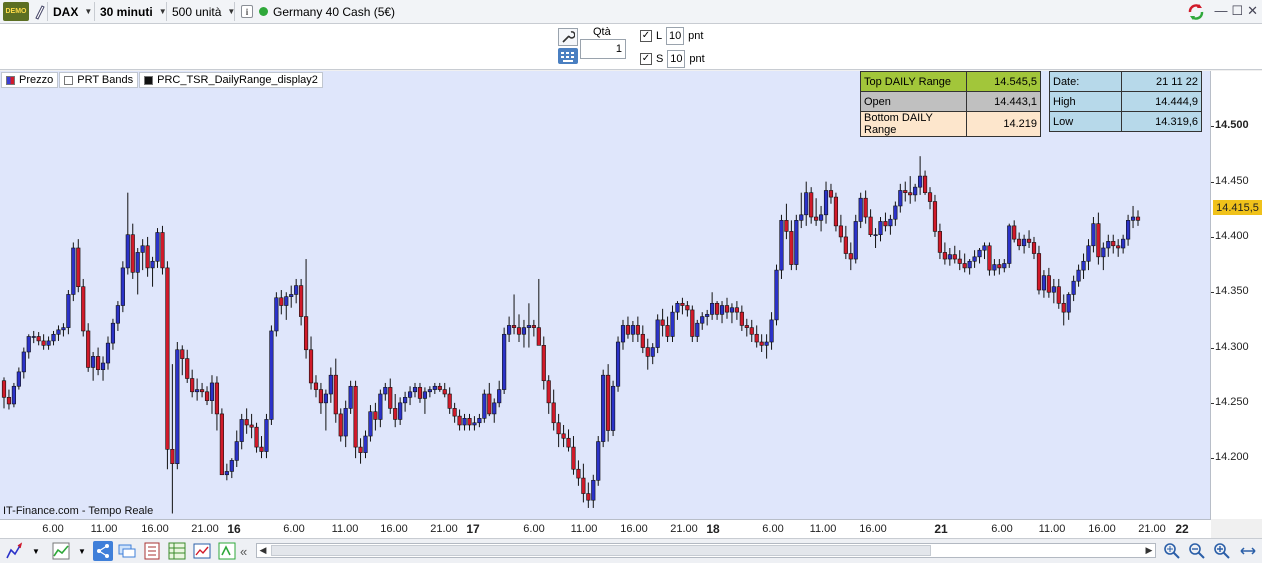  Describe the element at coordinates (30, 80) in the screenshot. I see `legend-item-prezzo: Prezzo` at that location.